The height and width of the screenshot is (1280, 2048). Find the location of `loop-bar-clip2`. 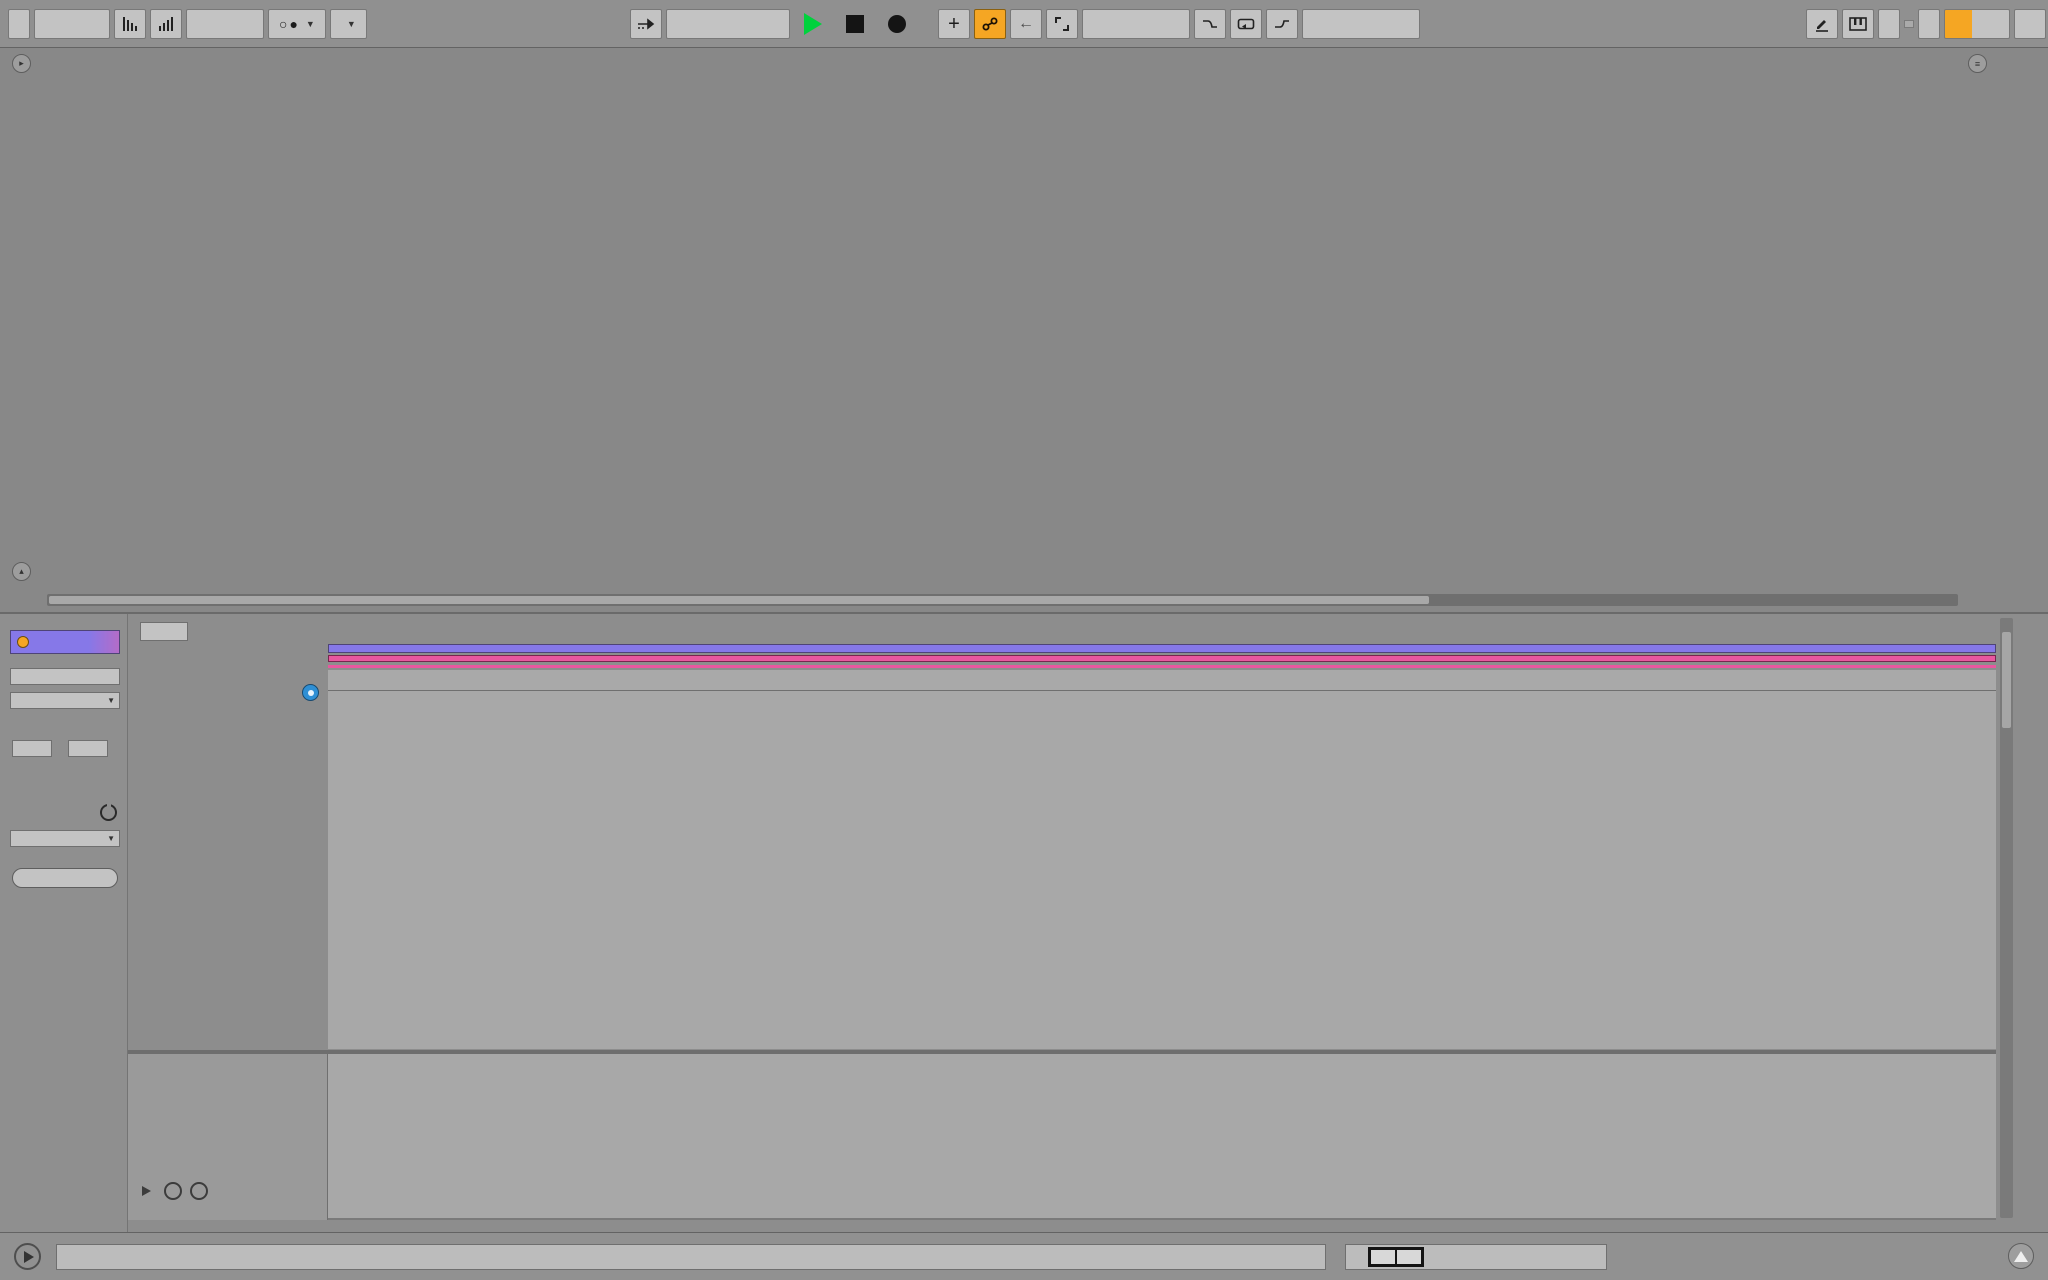

loop-bar-clip2 is located at coordinates (1162, 658).